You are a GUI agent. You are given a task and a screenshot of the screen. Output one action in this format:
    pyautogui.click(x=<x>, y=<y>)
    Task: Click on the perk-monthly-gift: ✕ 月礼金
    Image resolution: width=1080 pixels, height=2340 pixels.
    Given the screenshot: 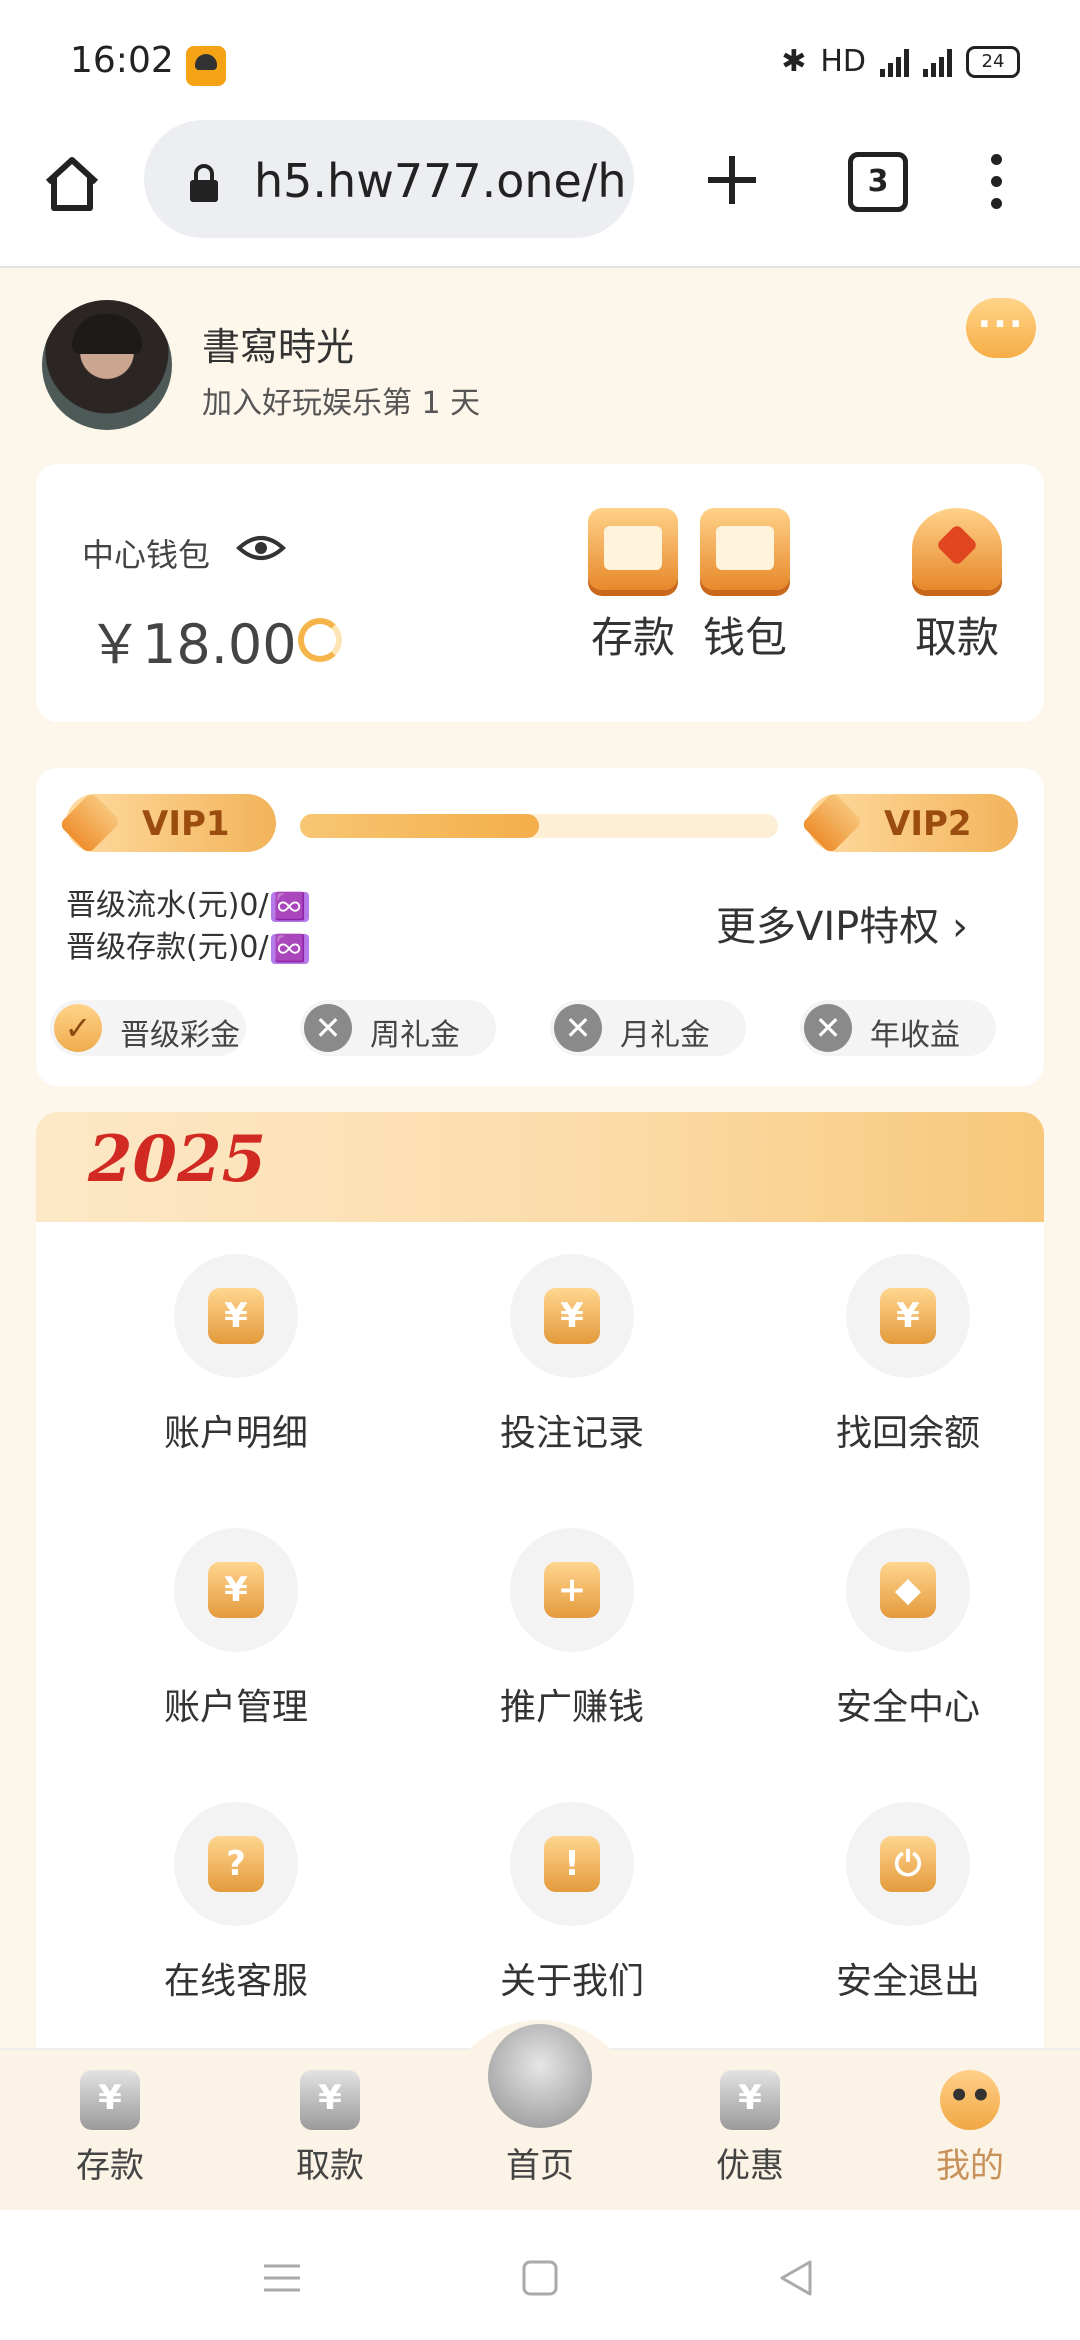 What is the action you would take?
    pyautogui.click(x=648, y=1028)
    